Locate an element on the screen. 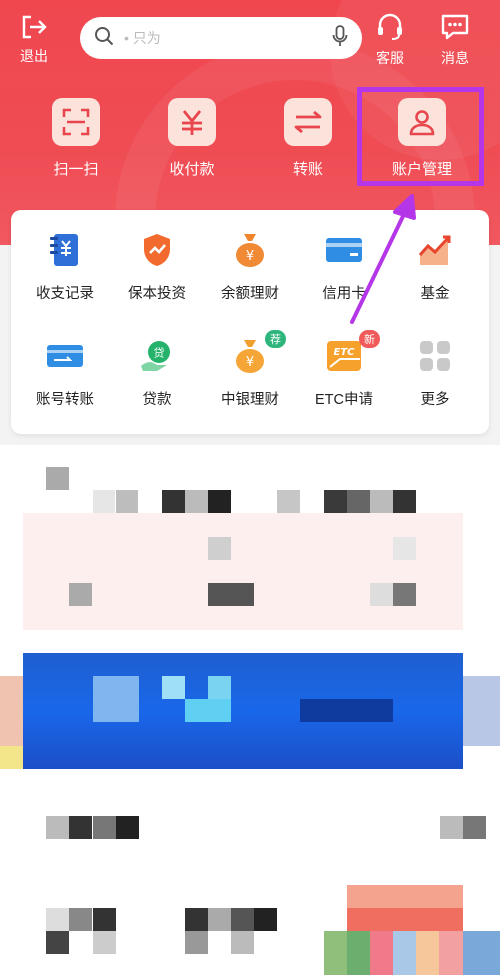  service-label: 贷款 is located at coordinates (157, 400).